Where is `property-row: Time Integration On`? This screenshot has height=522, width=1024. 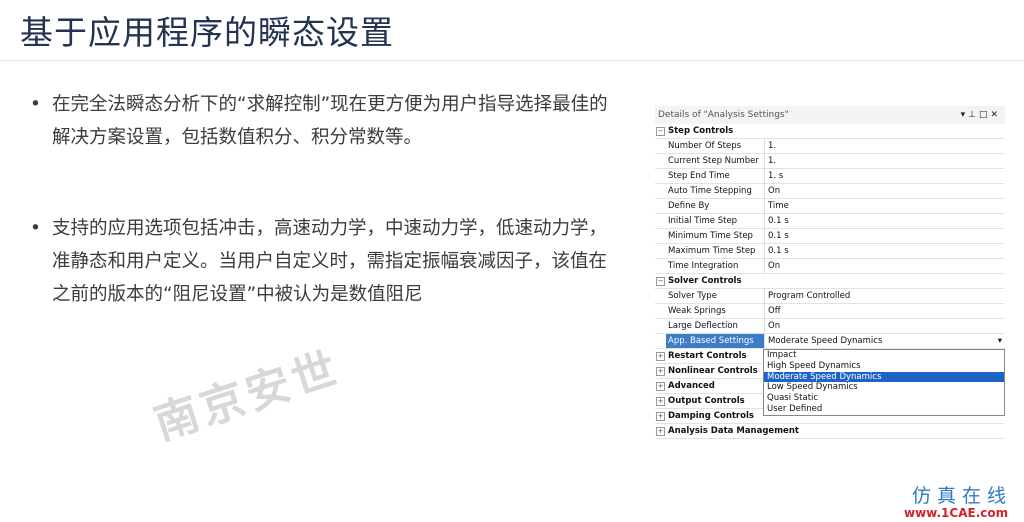 property-row: Time Integration On is located at coordinates (830, 266).